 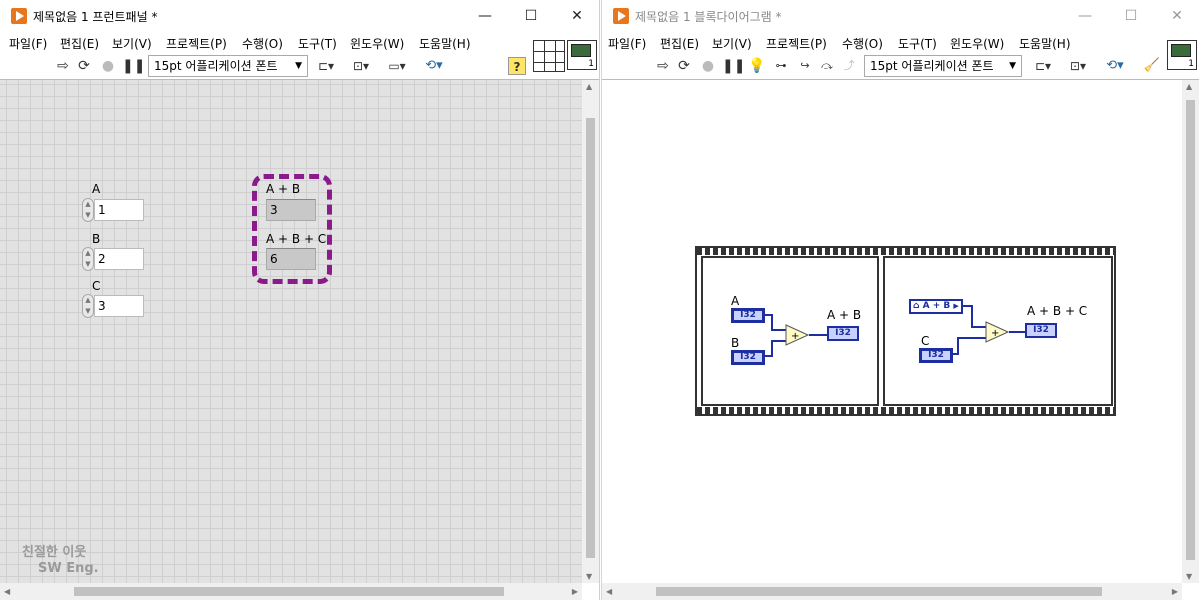 What do you see at coordinates (843, 333) in the screenshot?
I see `indicator-ab-terminal: I32` at bounding box center [843, 333].